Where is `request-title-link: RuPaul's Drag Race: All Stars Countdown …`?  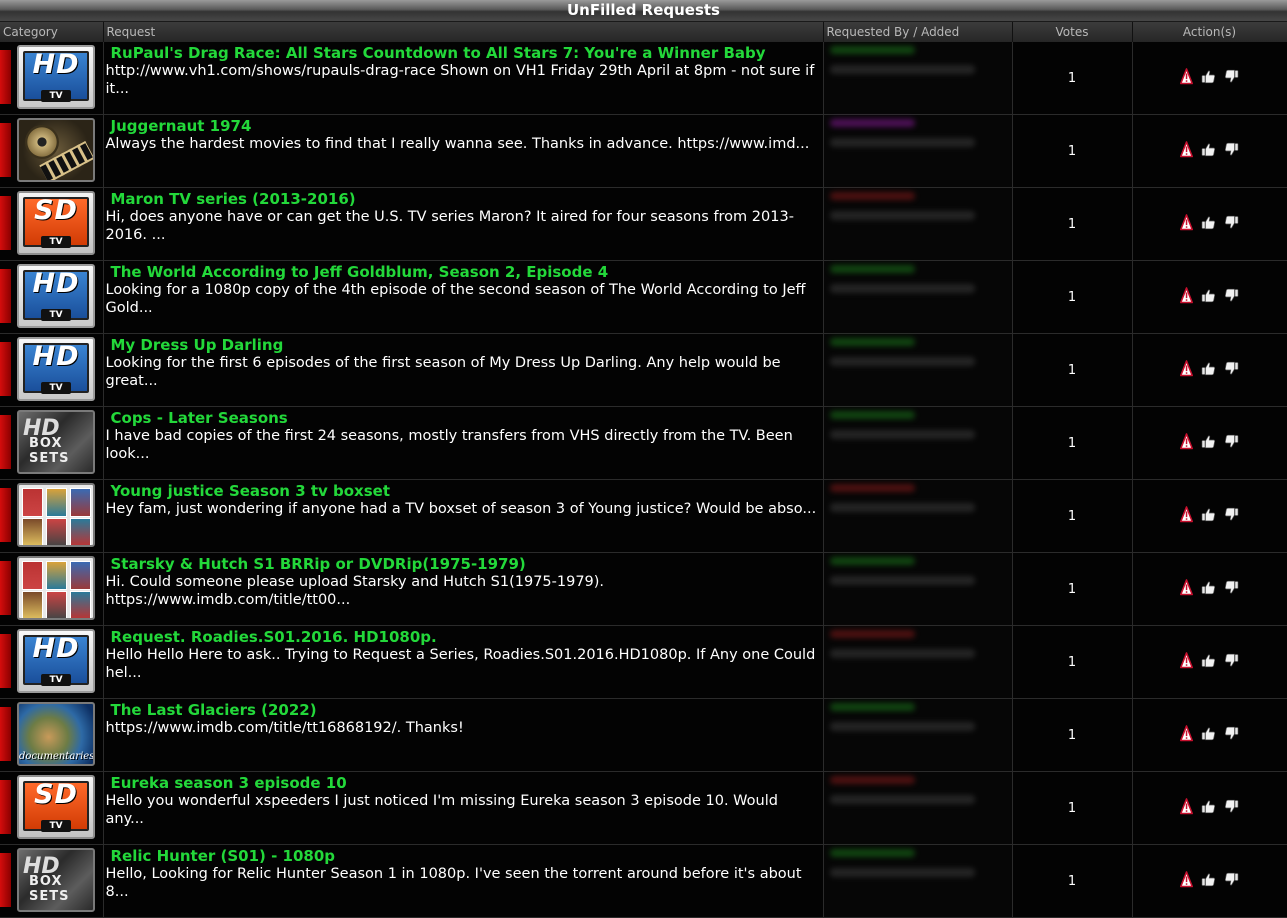
request-title-link: RuPaul's Drag Race: All Stars Countdown … is located at coordinates (464, 53).